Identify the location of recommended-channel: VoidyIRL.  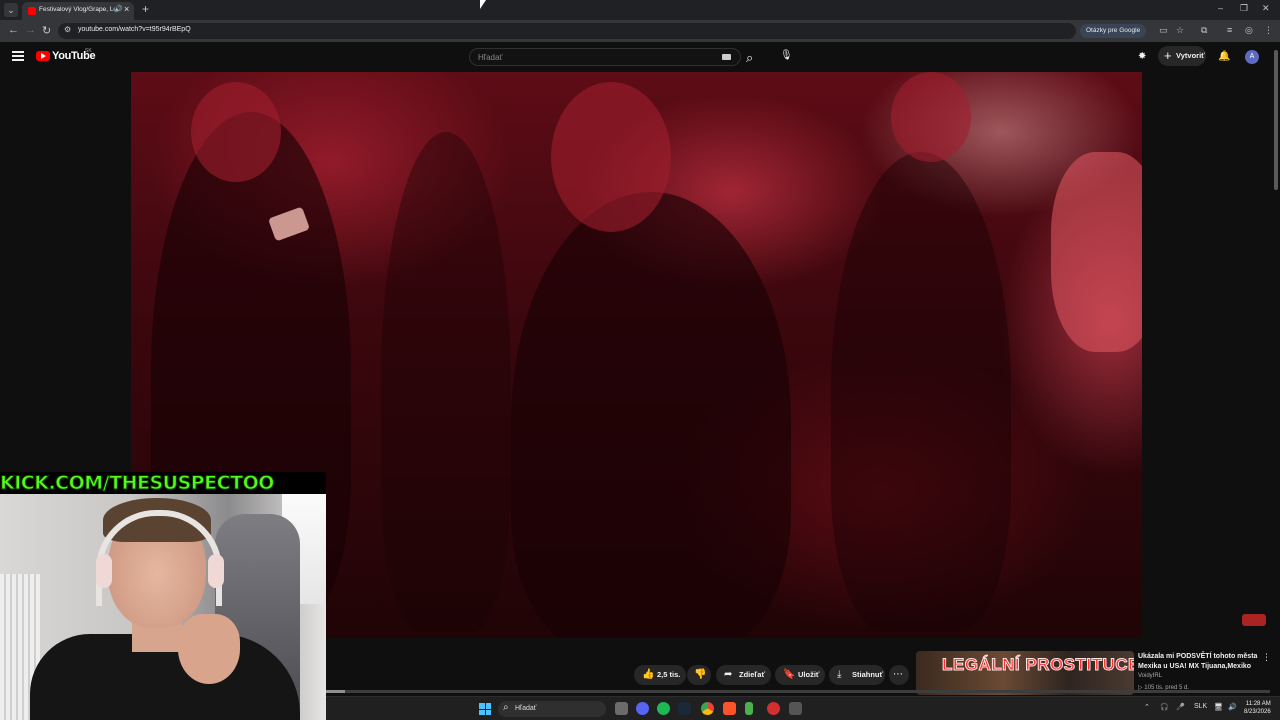
(1150, 676).